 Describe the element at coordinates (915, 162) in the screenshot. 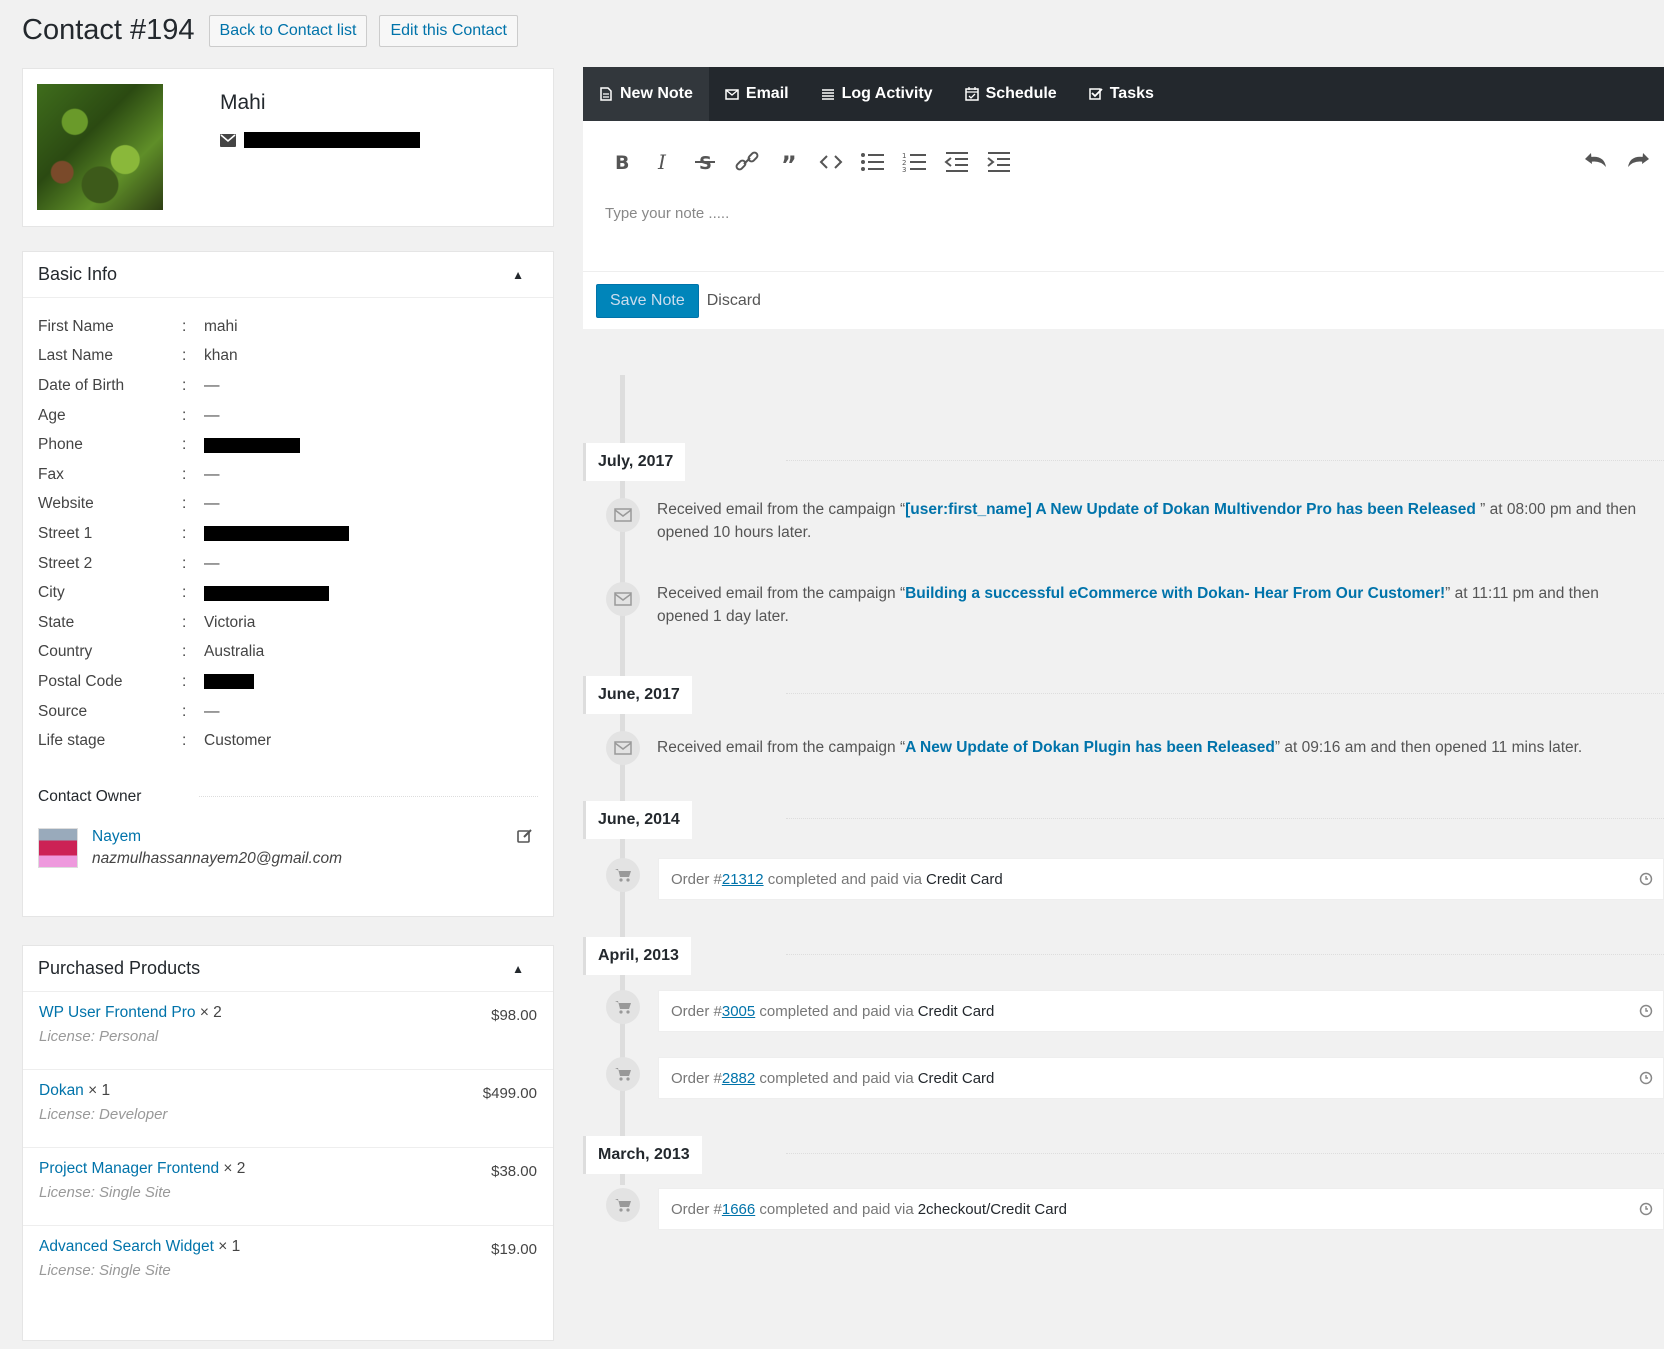

I see `numbered-list-icon: 123` at that location.